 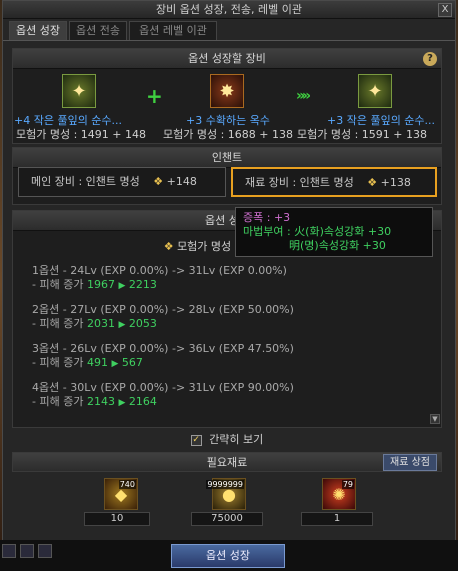 What do you see at coordinates (395, 182) in the screenshot?
I see `material-enchant-value: +138` at bounding box center [395, 182].